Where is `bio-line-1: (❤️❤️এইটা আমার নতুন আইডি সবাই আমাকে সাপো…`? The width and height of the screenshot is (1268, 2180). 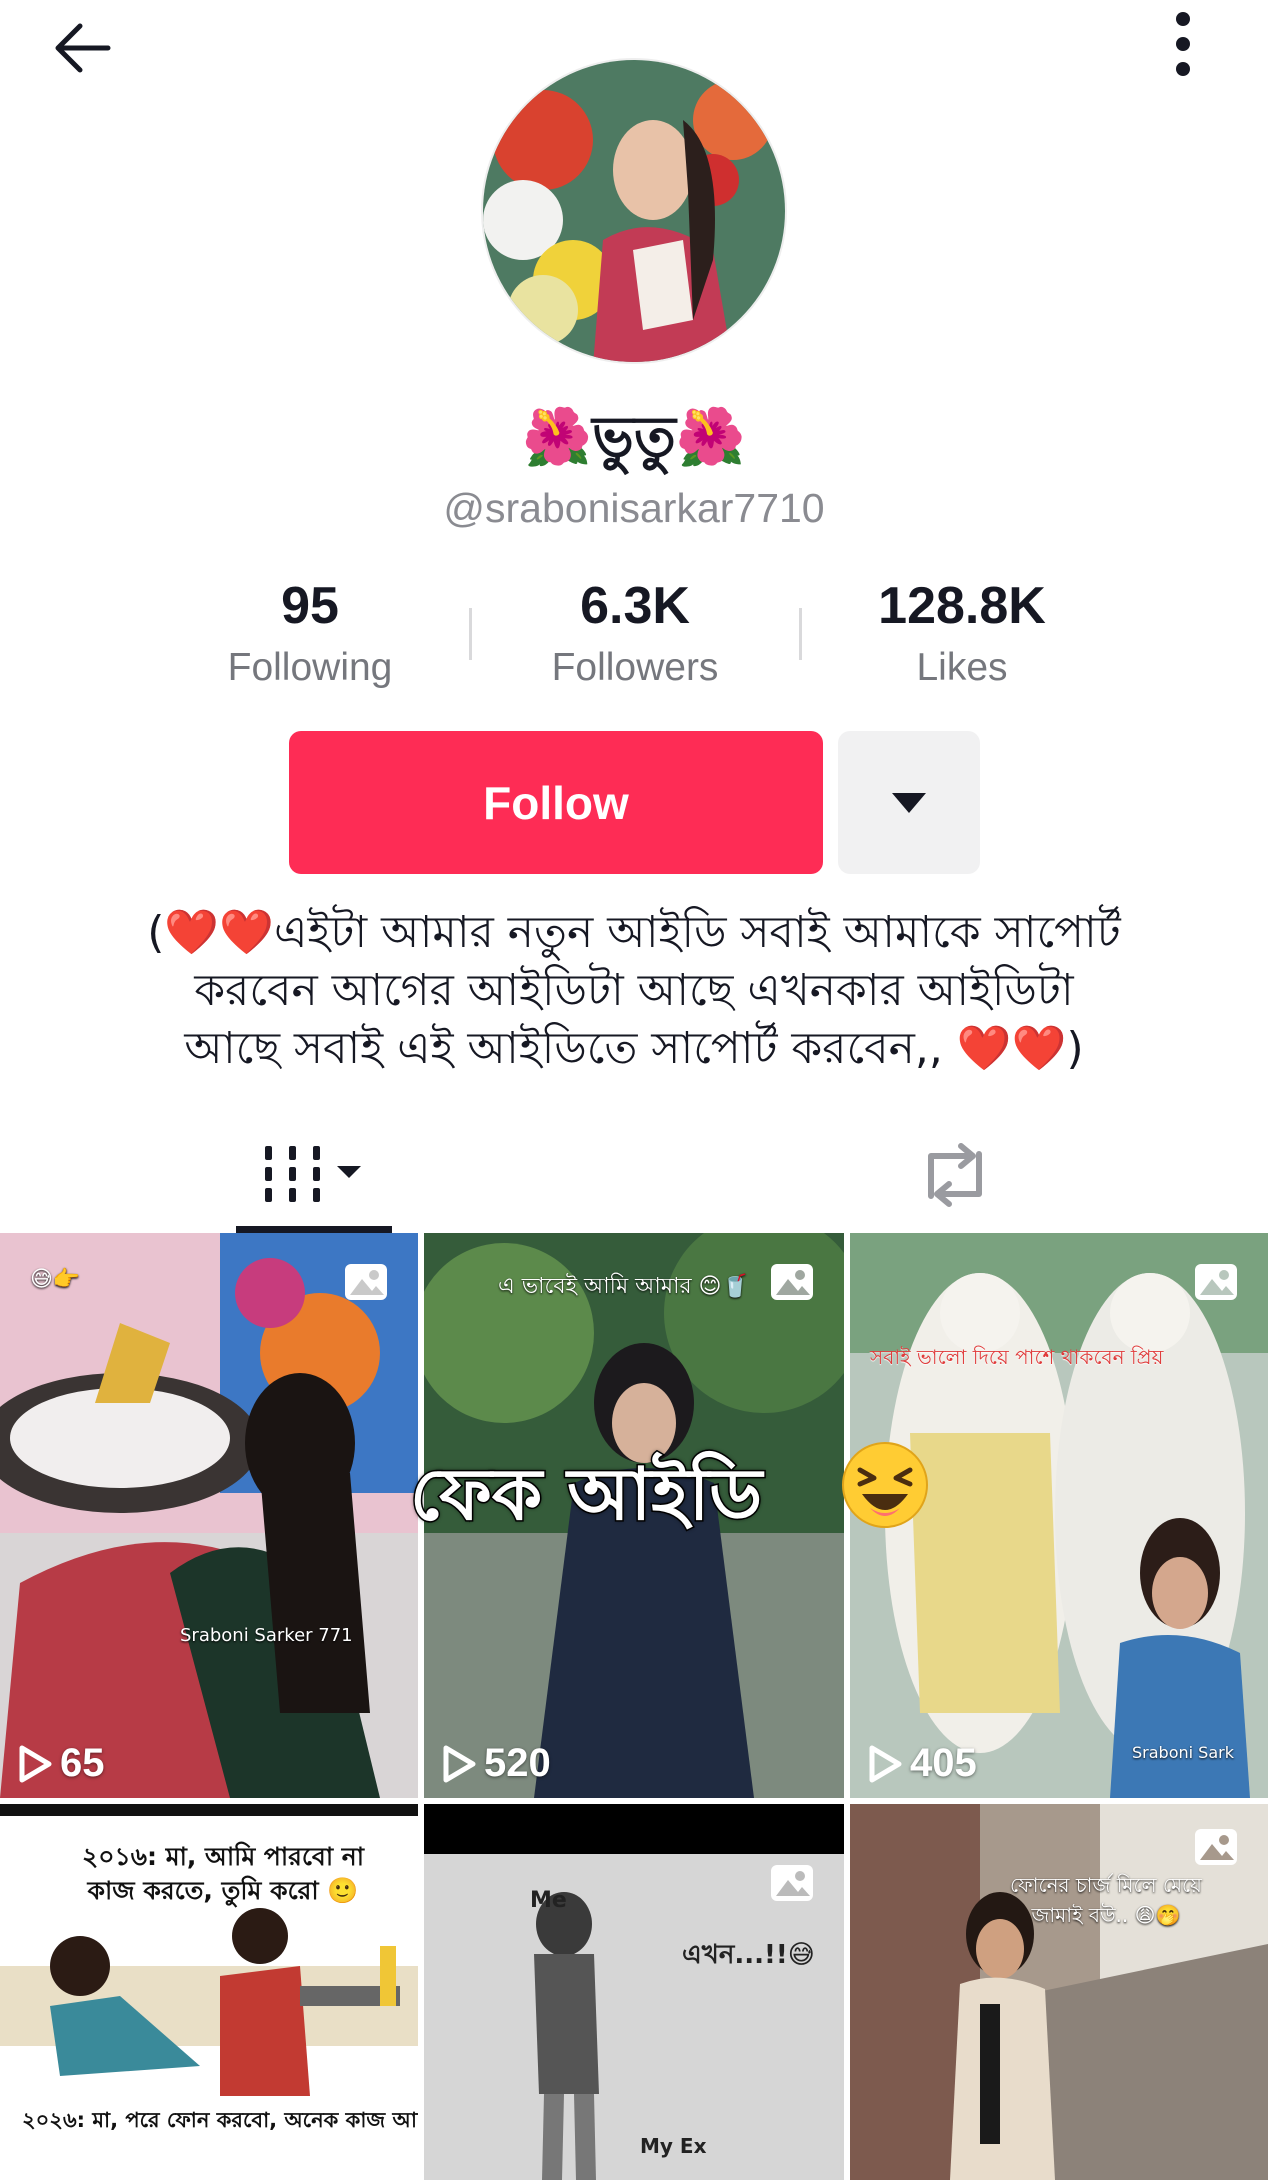 bio-line-1: (❤️❤️এইটা আমার নতুন আইডি সবাই আমাকে সাপো… is located at coordinates (634, 932).